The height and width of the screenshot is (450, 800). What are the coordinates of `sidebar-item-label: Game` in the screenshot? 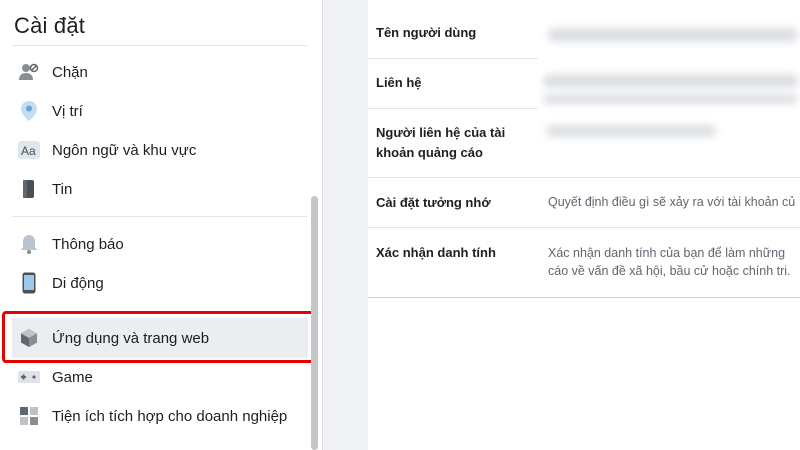 It's located at (72, 377).